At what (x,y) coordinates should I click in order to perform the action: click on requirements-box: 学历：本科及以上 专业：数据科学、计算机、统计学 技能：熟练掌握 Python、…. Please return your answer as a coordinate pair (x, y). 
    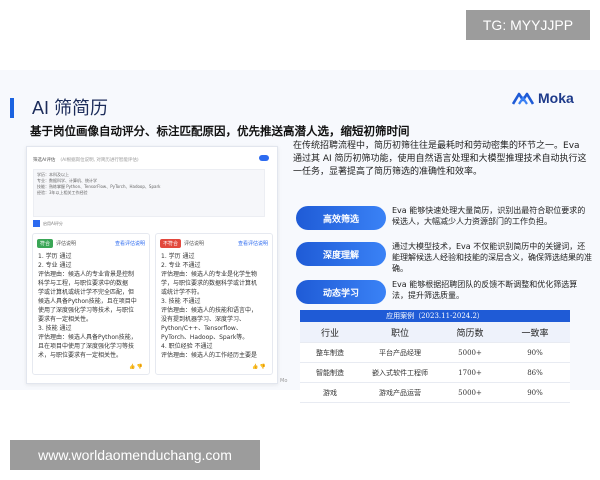
    Looking at the image, I should click on (149, 193).